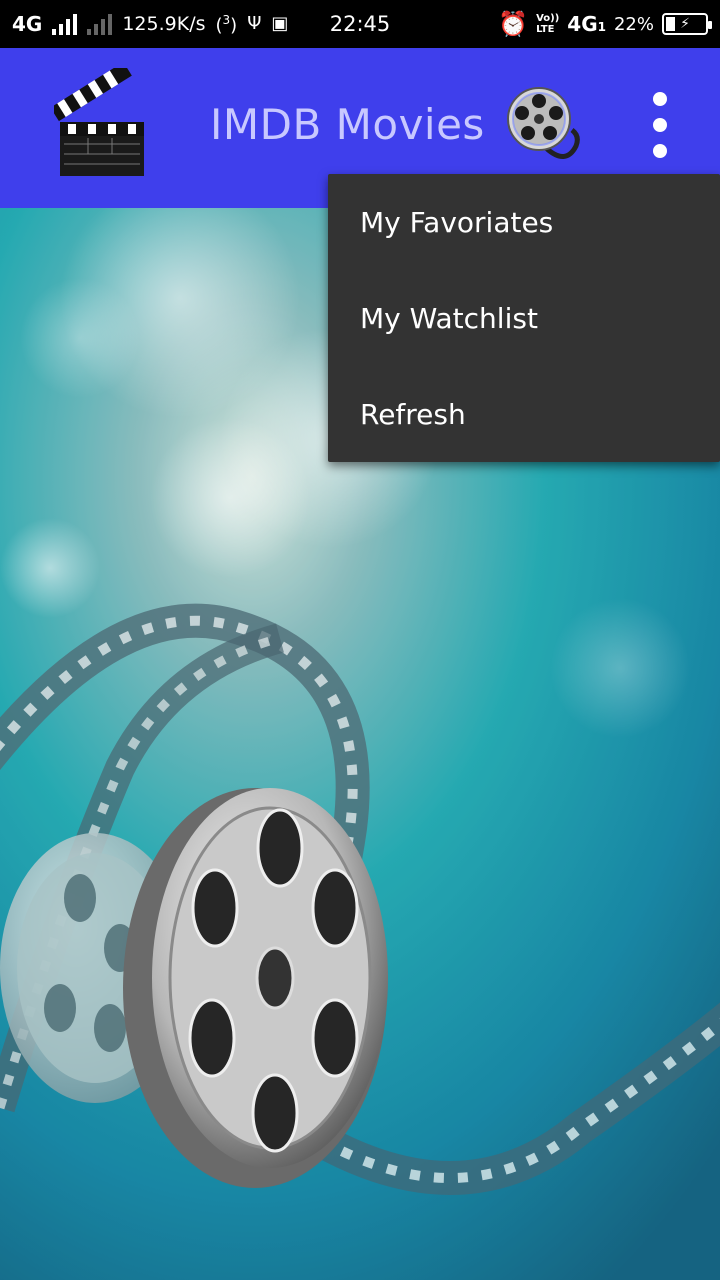 The height and width of the screenshot is (1280, 720). I want to click on alarm-icon: ⏰, so click(513, 24).